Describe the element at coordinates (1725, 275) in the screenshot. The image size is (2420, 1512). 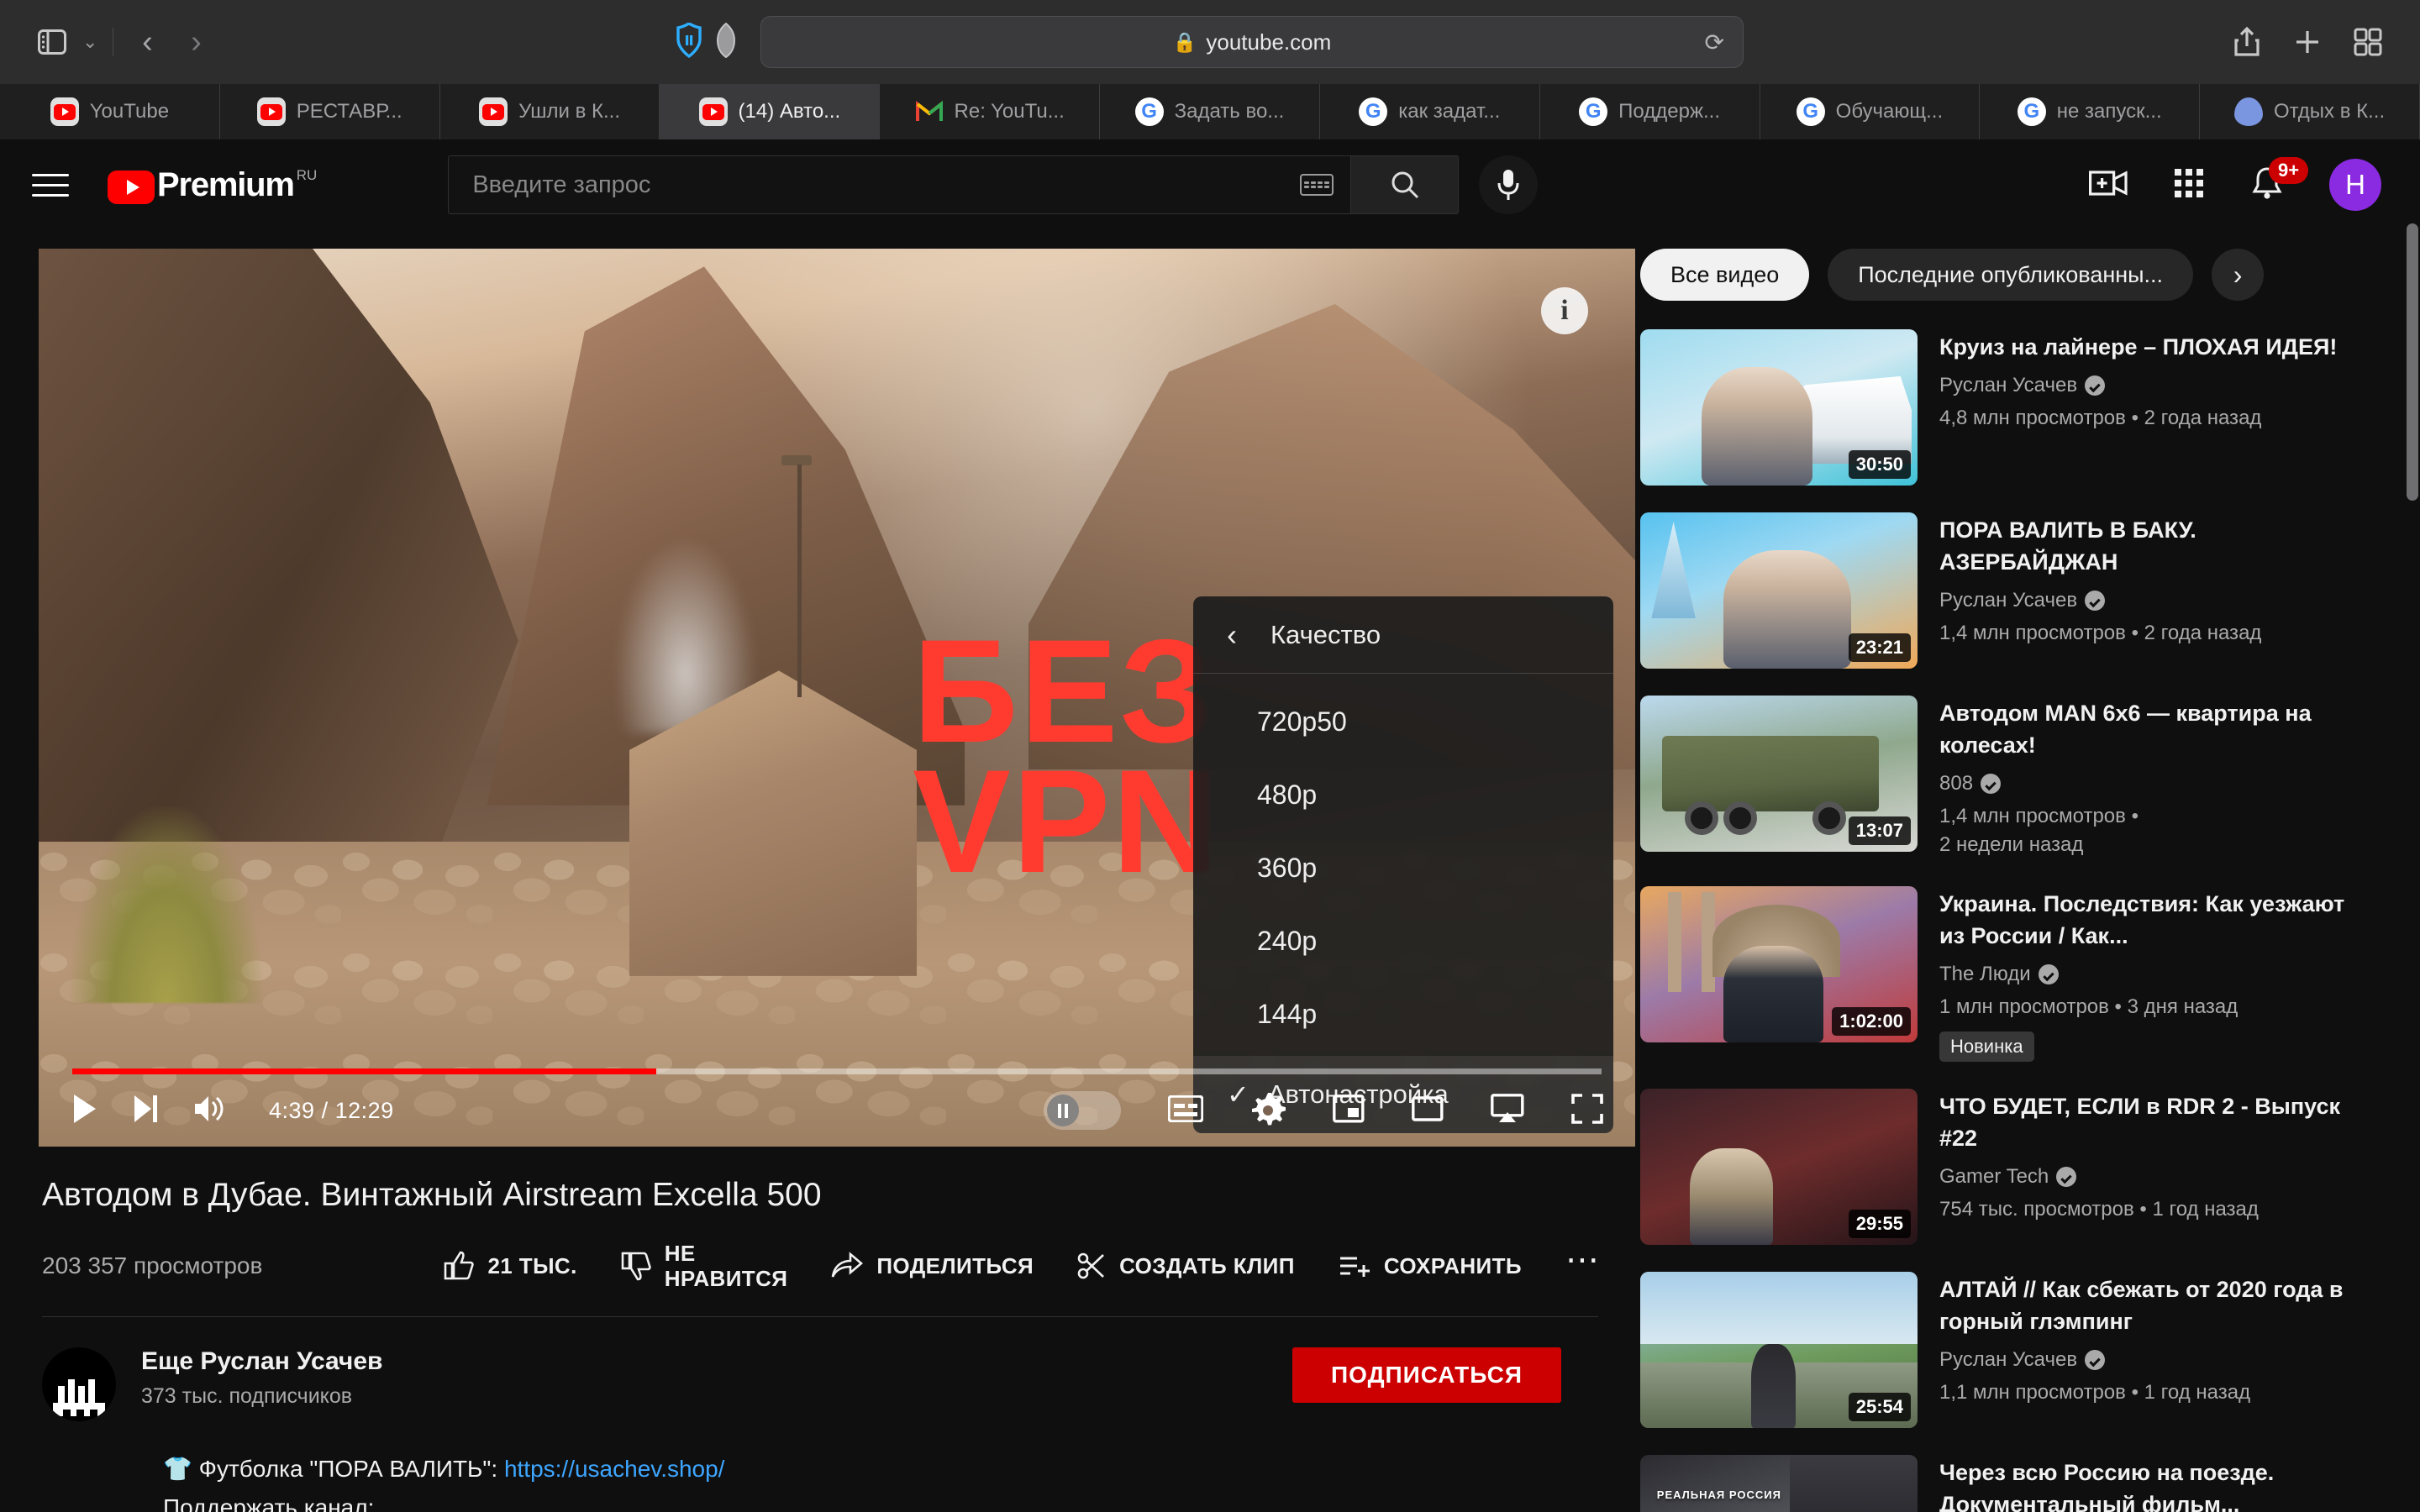
I see `chip-all-videos: Все видео` at that location.